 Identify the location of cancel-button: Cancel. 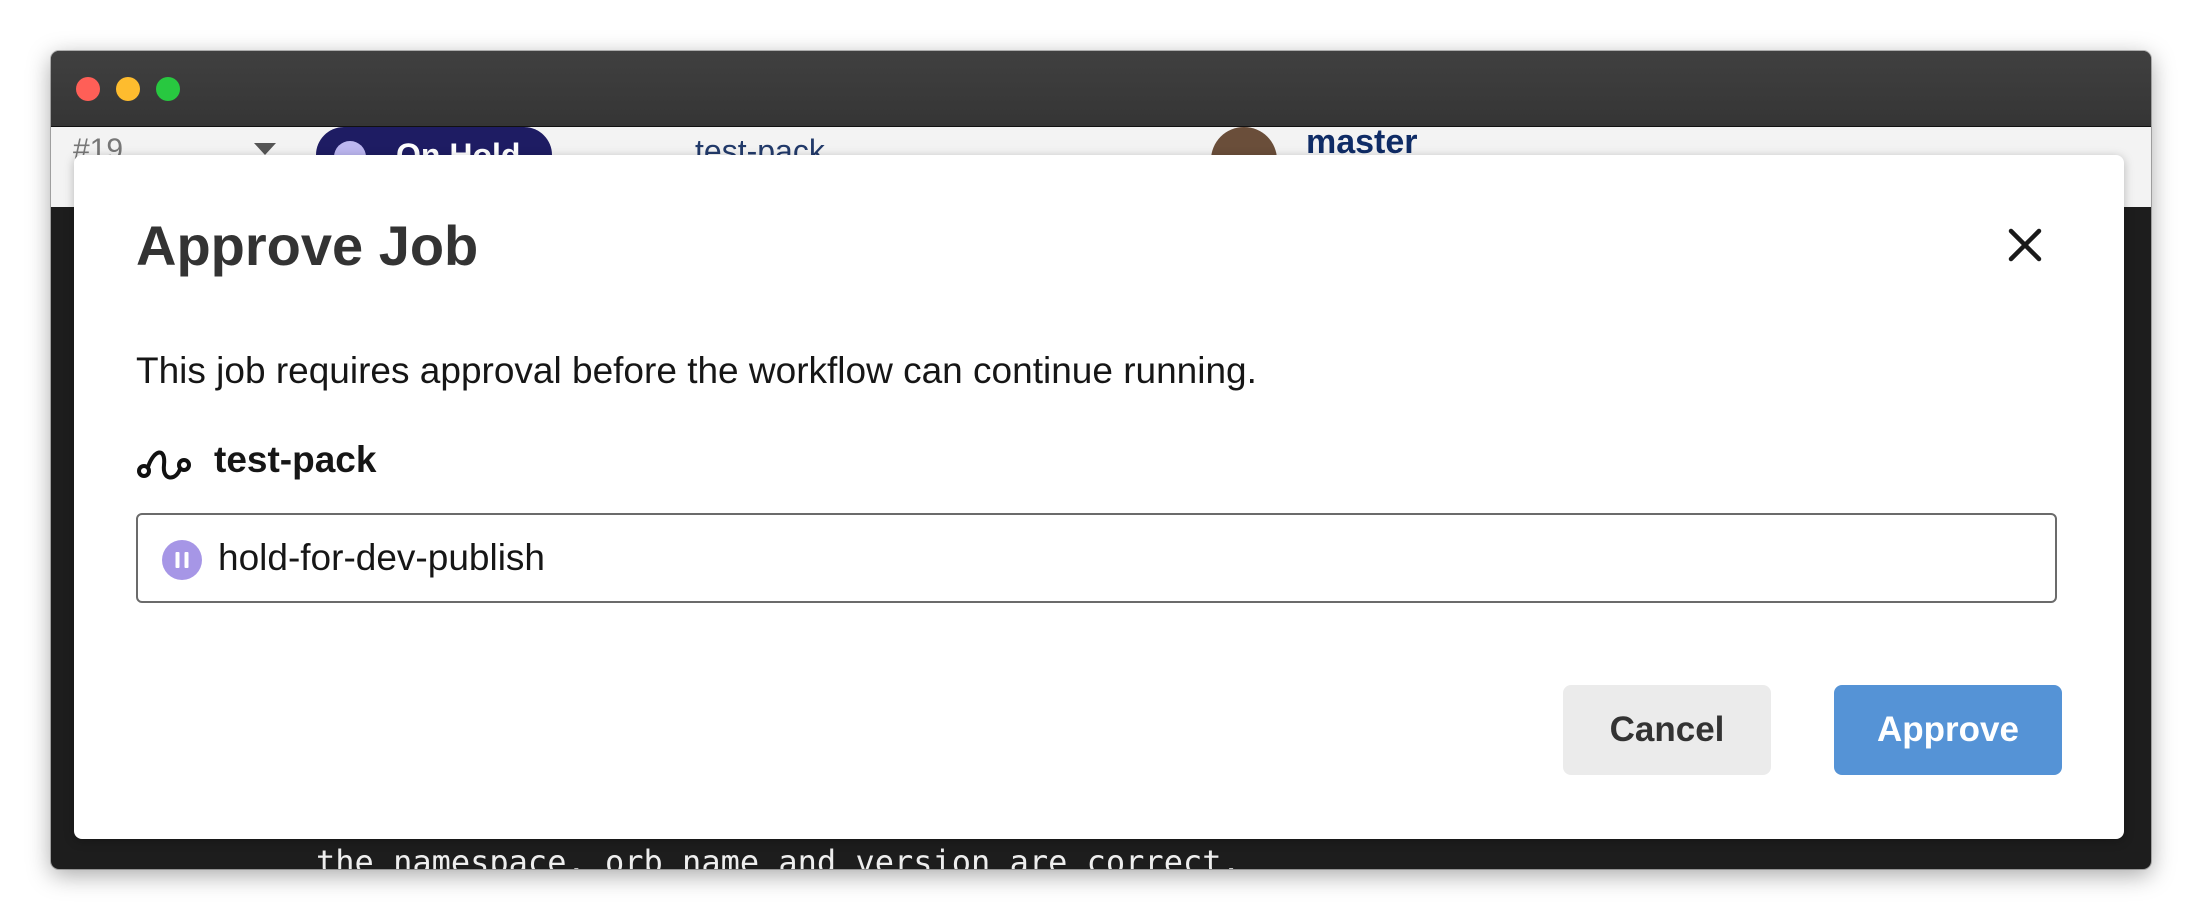
(1667, 730).